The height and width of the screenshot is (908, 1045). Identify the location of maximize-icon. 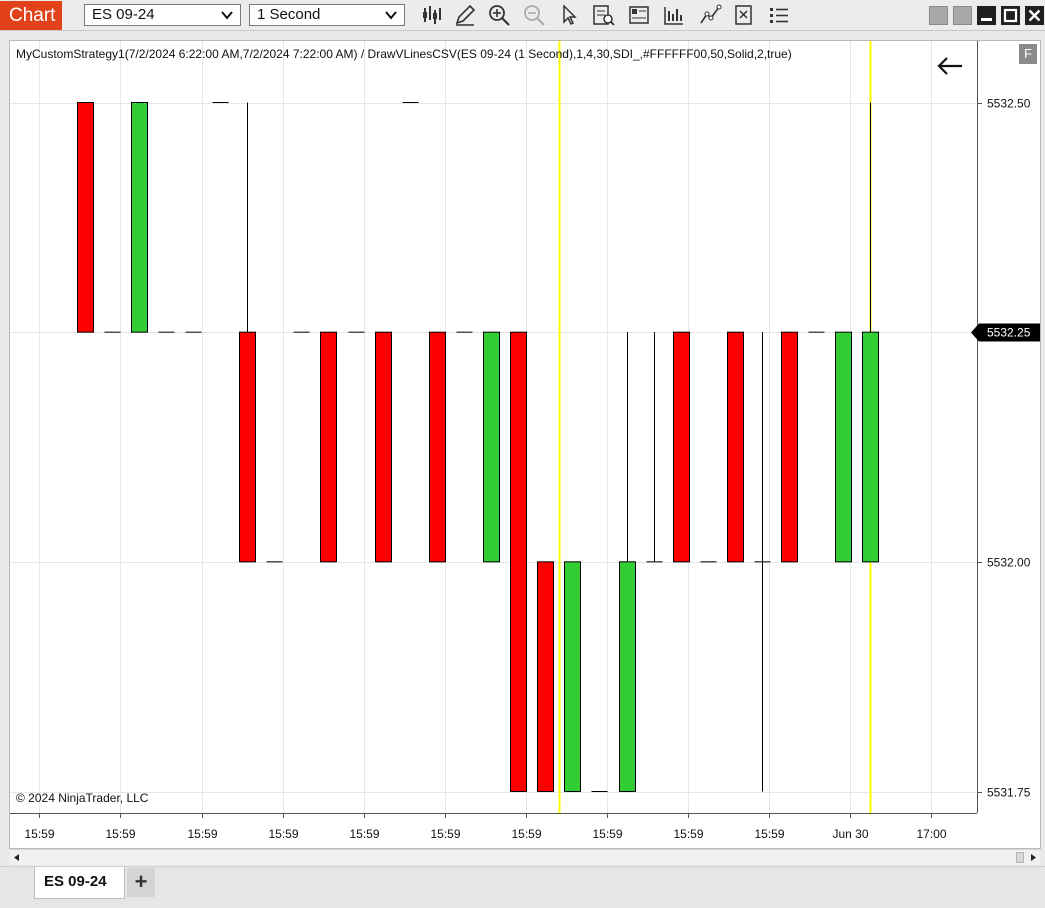
(1010, 15).